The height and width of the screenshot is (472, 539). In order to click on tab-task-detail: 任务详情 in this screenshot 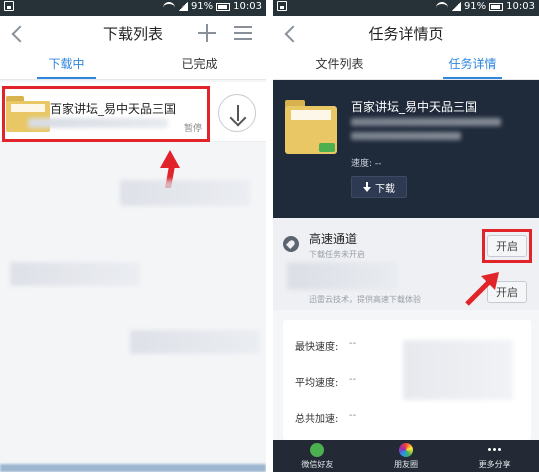, I will do `click(472, 64)`.